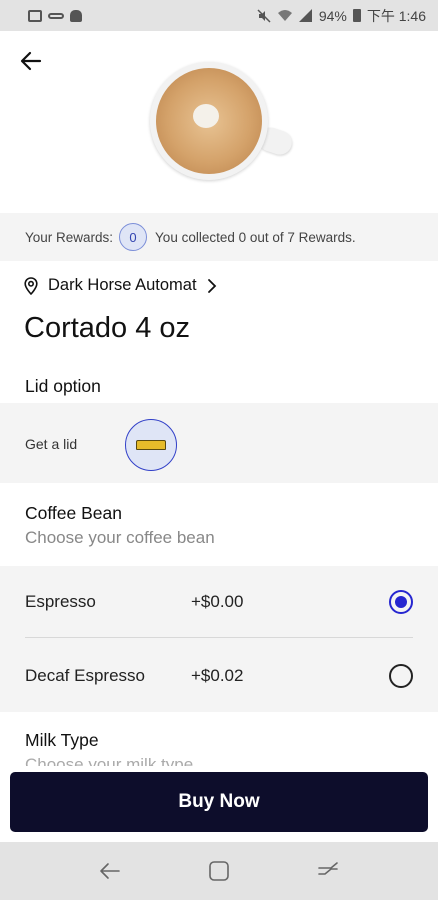 This screenshot has width=438, height=900. I want to click on foam-dot, so click(206, 116).